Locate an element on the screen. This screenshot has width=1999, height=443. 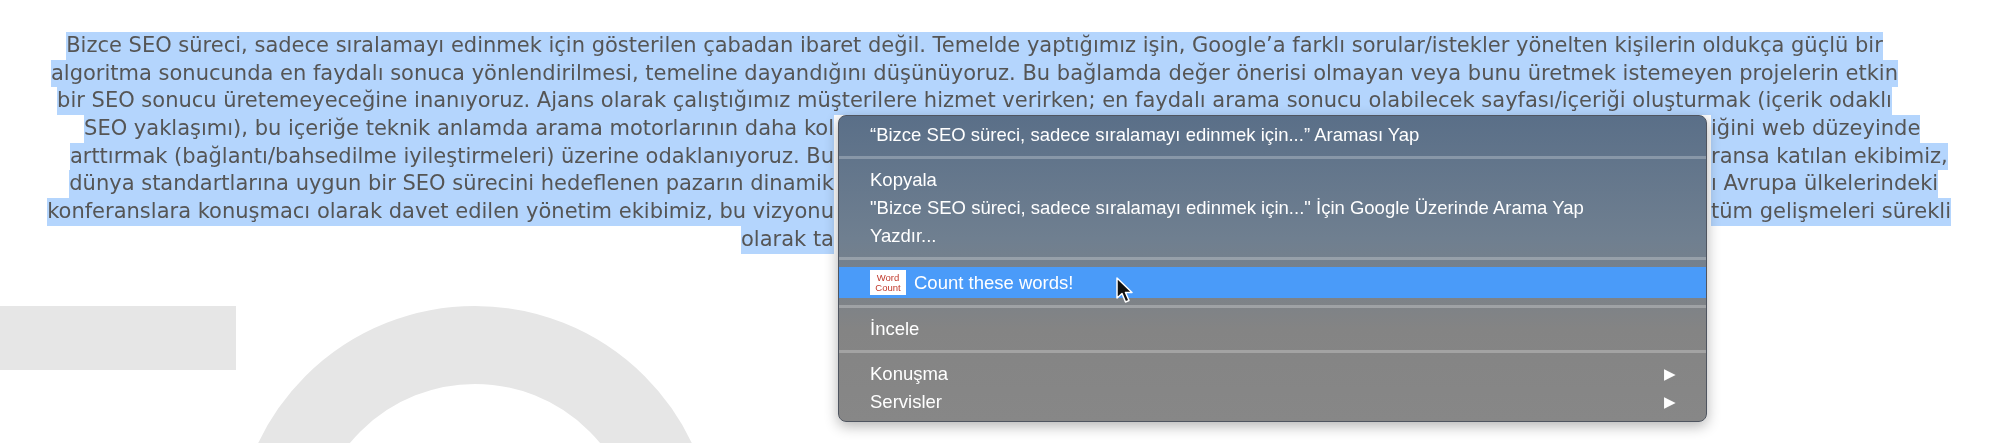
menu-item: Konuşma ▶ is located at coordinates (1272, 374).